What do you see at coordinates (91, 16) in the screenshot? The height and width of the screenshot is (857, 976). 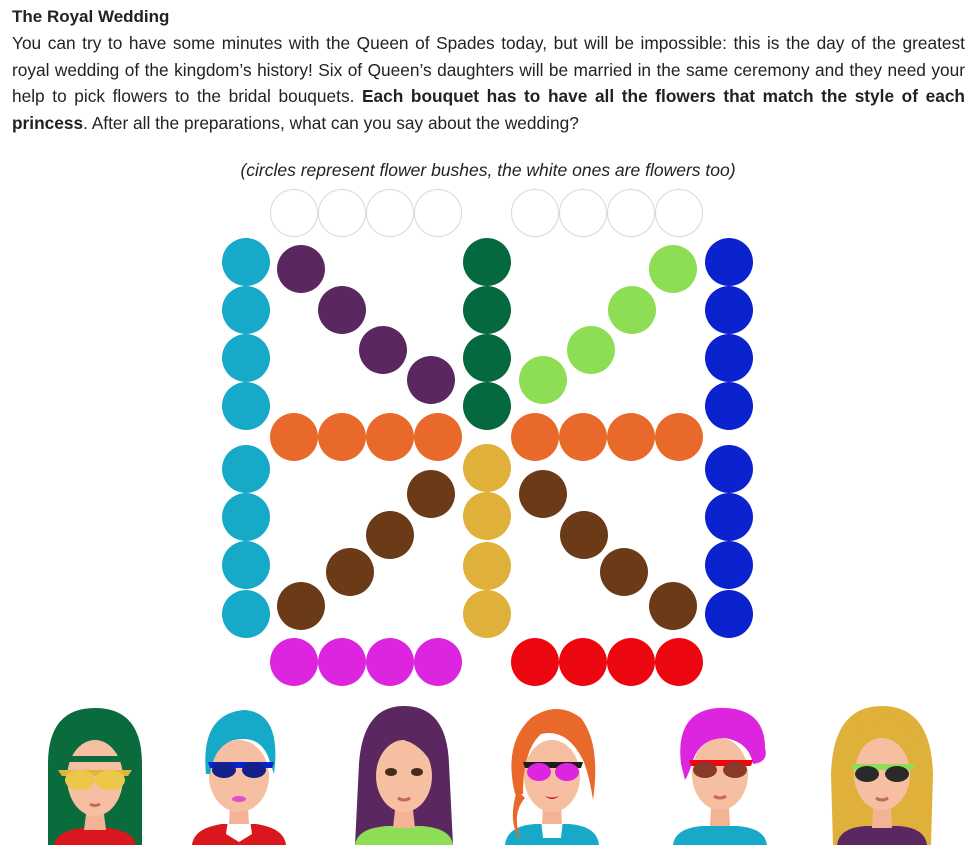 I see `puzzle-title: The Royal Wedding` at bounding box center [91, 16].